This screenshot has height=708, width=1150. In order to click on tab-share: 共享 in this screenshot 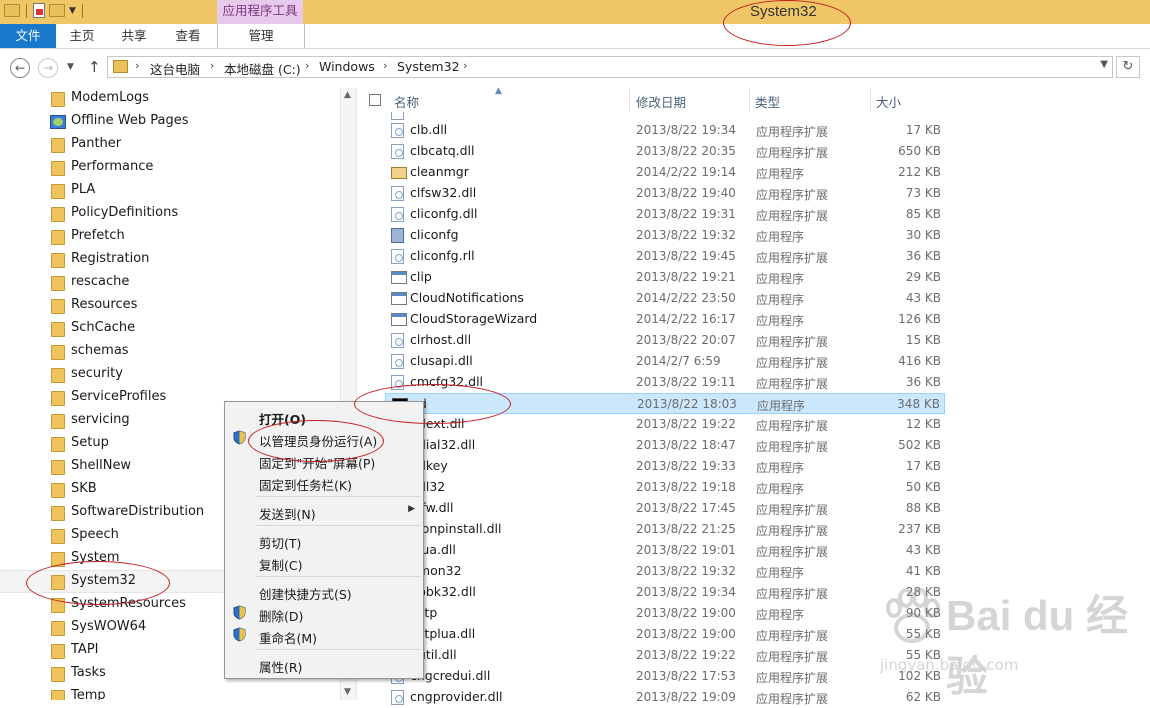, I will do `click(134, 36)`.